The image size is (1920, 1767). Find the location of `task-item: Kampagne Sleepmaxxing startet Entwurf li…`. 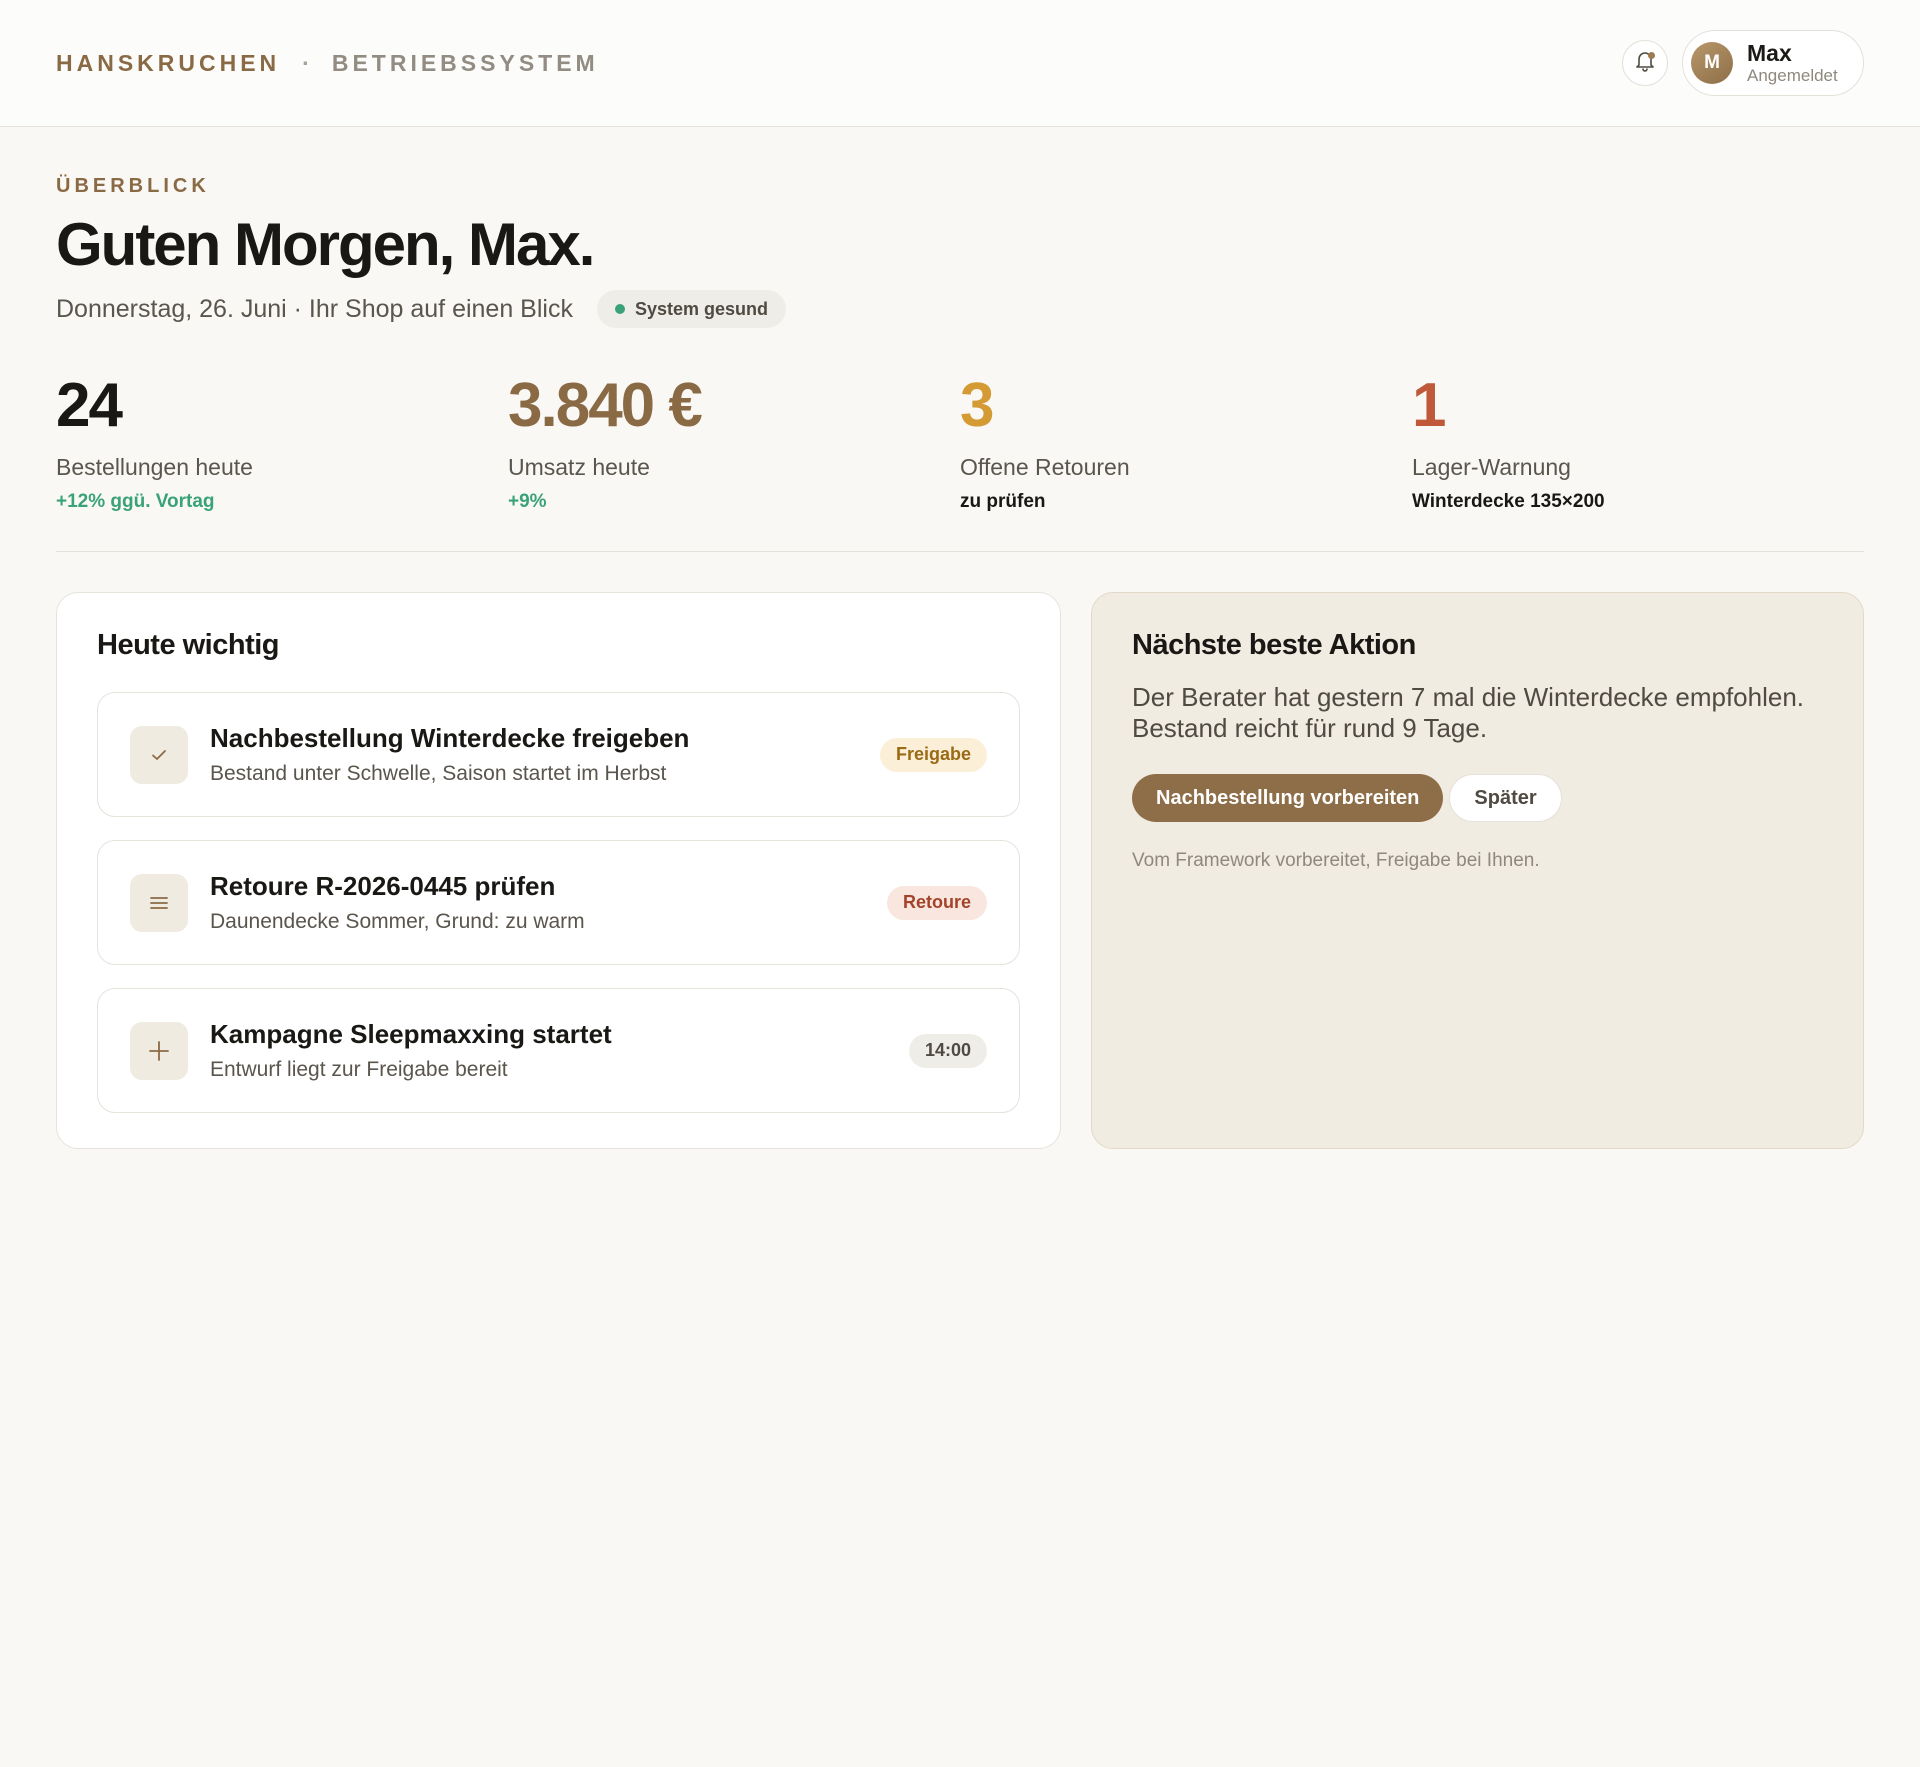

task-item: Kampagne Sleepmaxxing startet Entwurf li… is located at coordinates (558, 1050).